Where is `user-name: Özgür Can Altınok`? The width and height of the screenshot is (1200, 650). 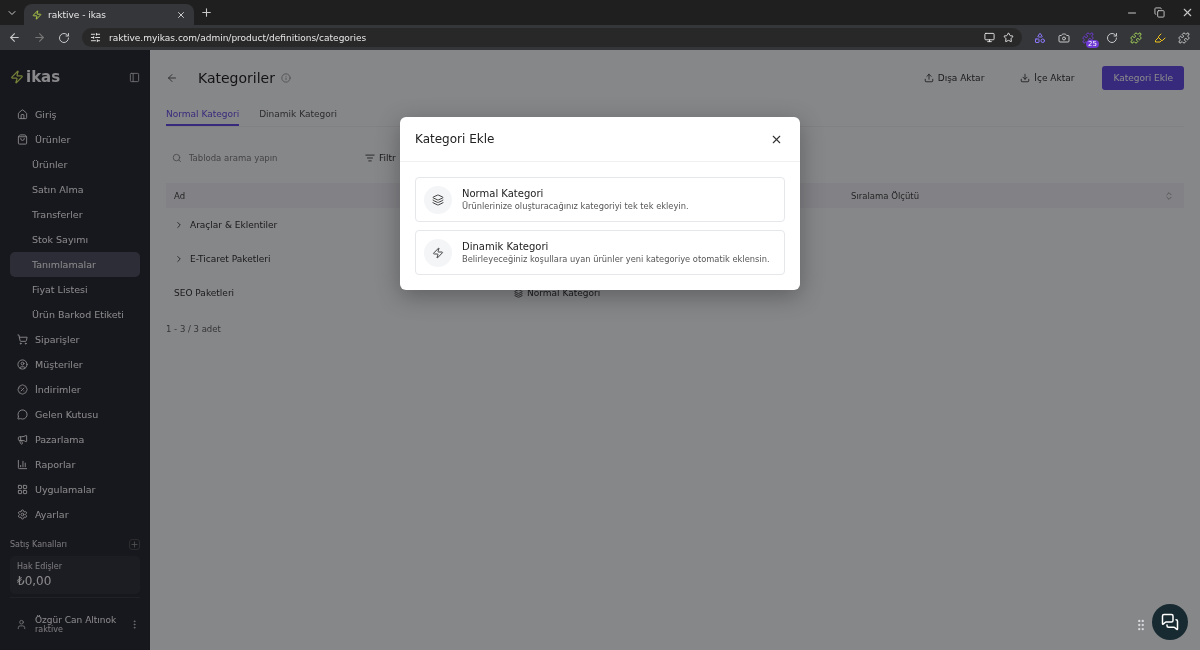
user-name: Özgür Can Altınok is located at coordinates (76, 619).